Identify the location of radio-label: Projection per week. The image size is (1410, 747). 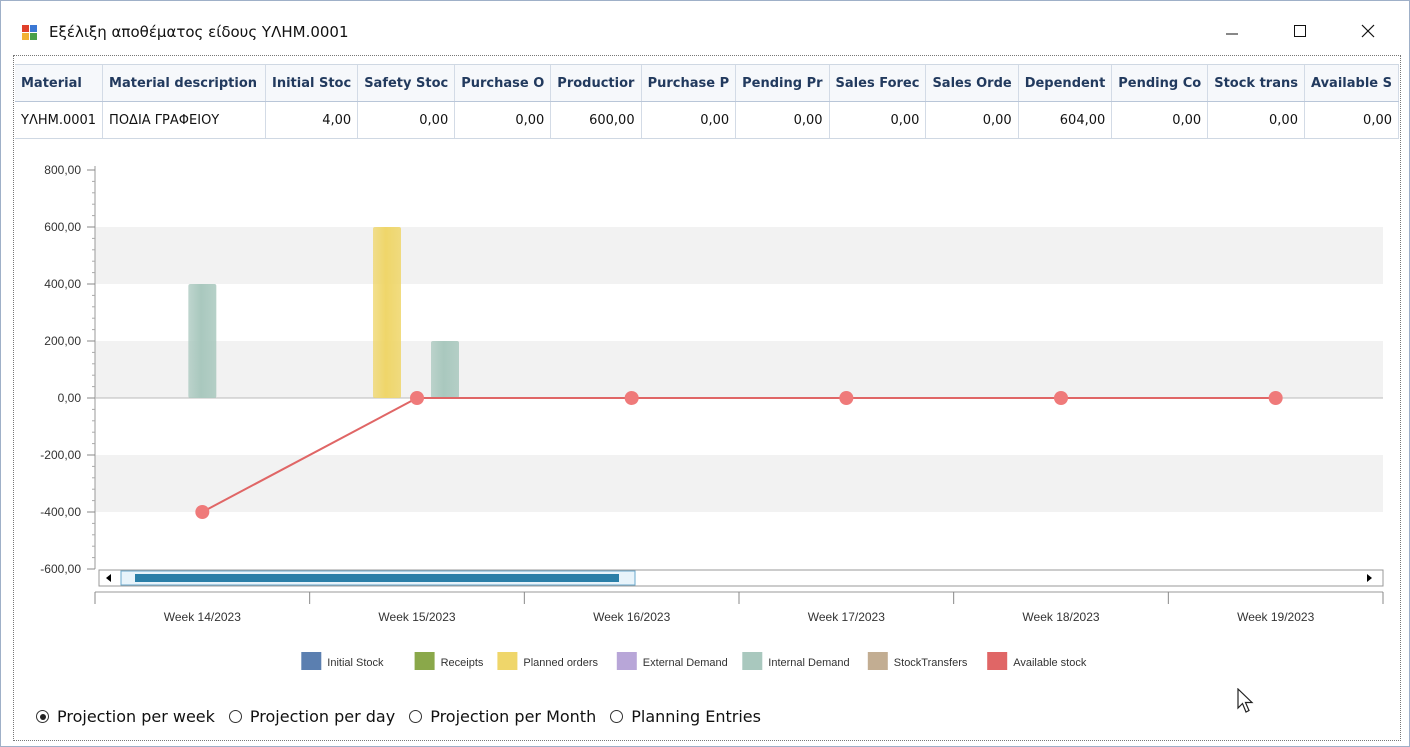
(136, 716).